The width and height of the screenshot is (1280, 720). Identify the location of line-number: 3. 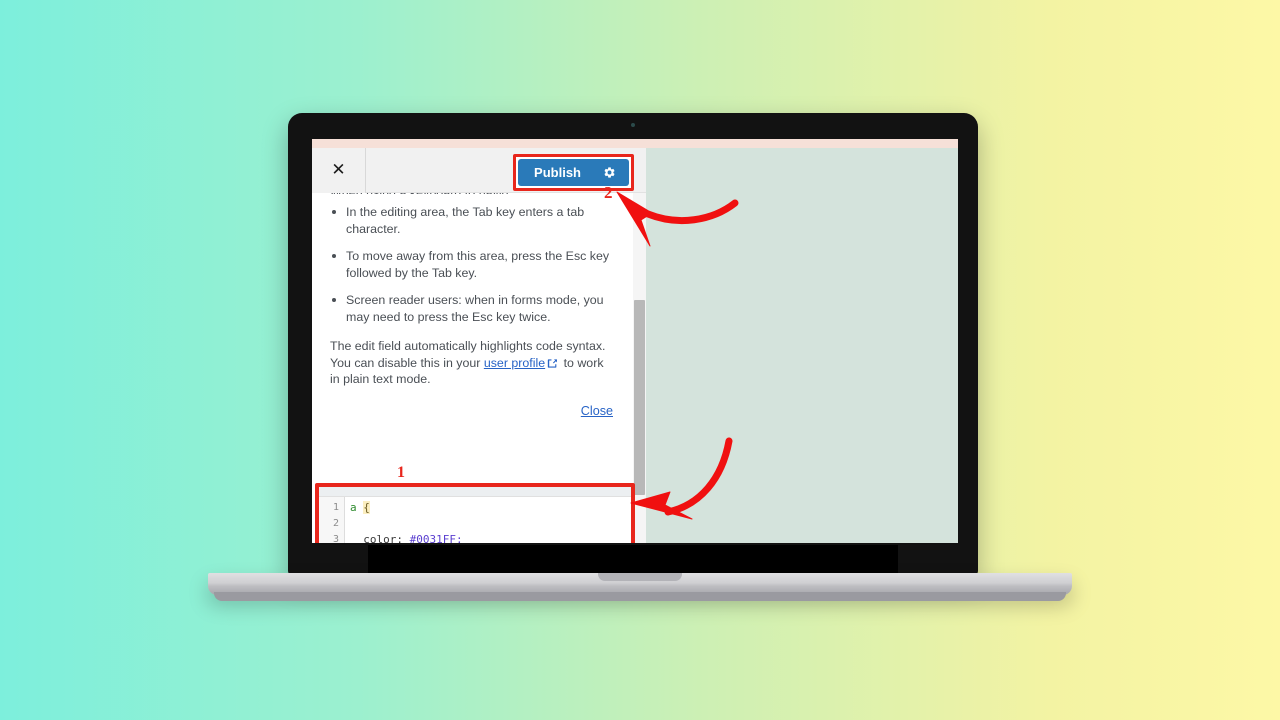
(335, 538).